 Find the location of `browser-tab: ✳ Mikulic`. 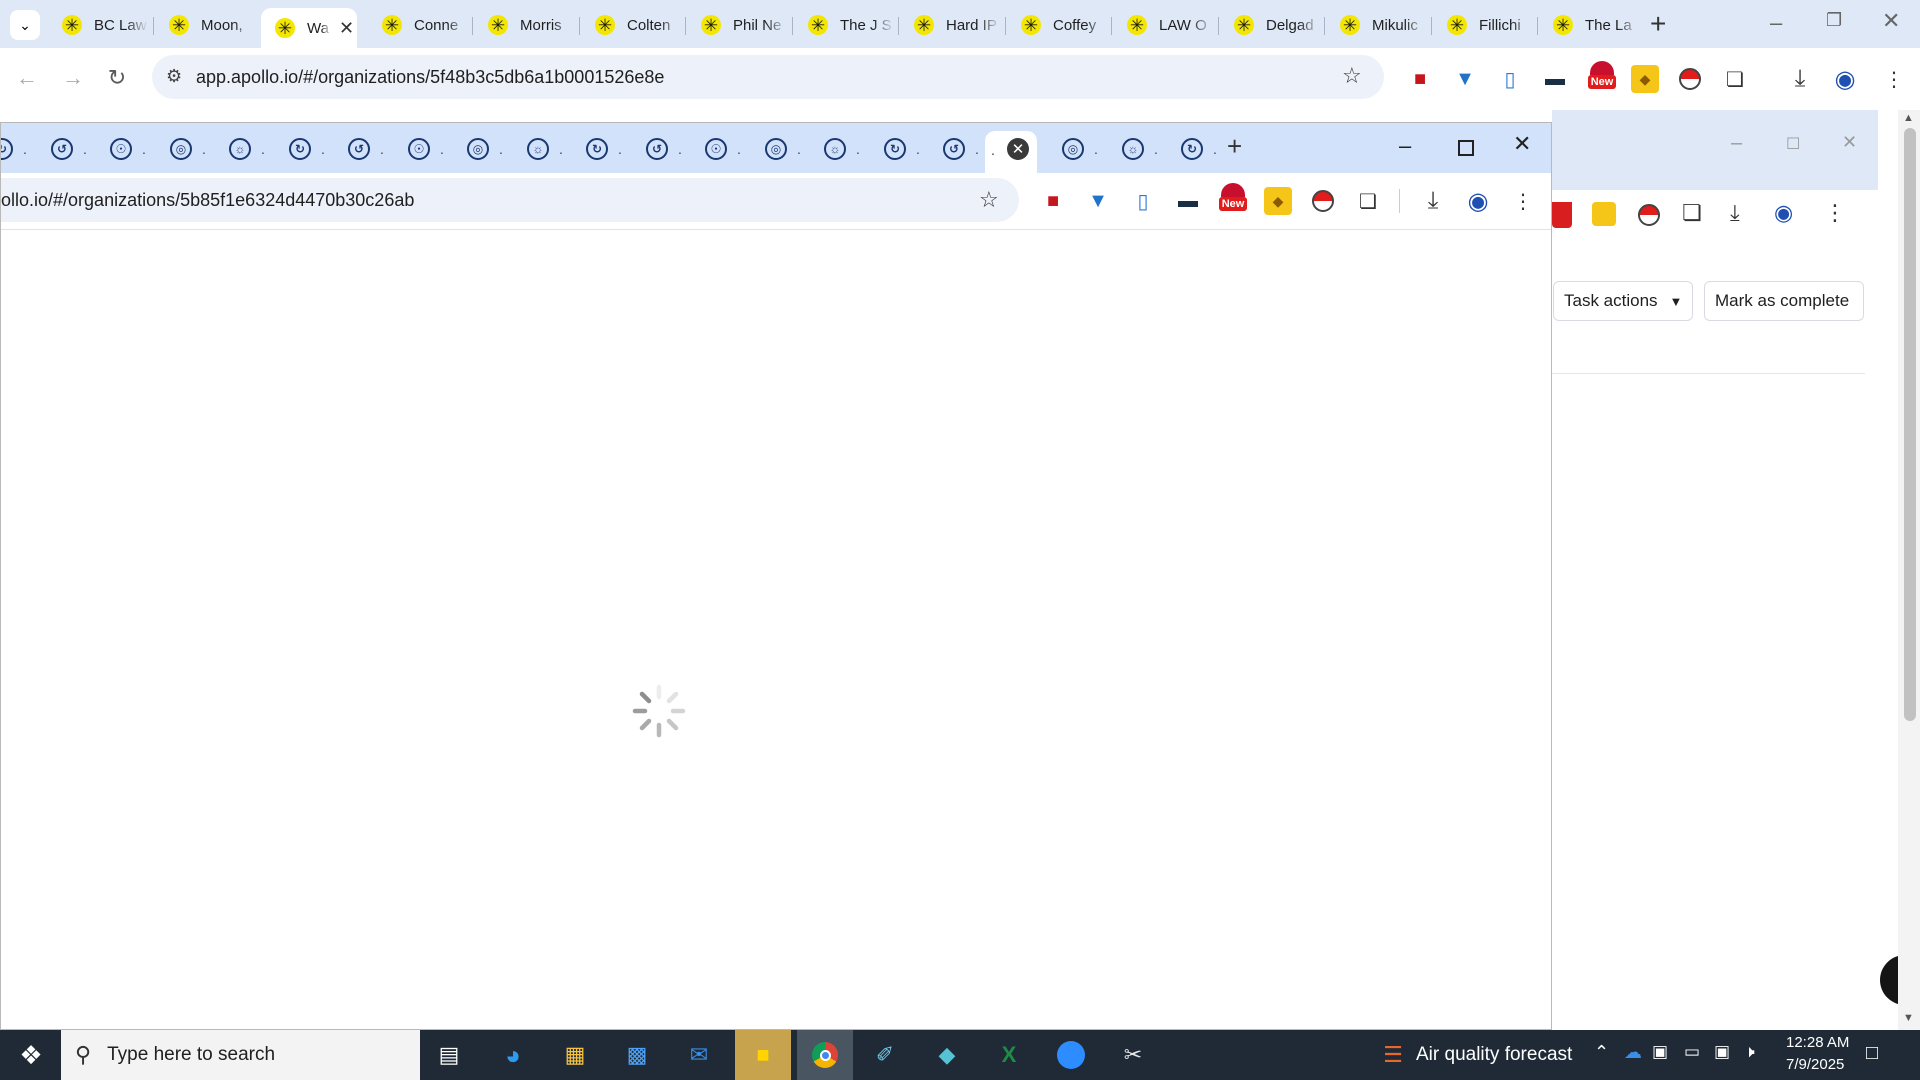

browser-tab: ✳ Mikulic is located at coordinates (1376, 25).